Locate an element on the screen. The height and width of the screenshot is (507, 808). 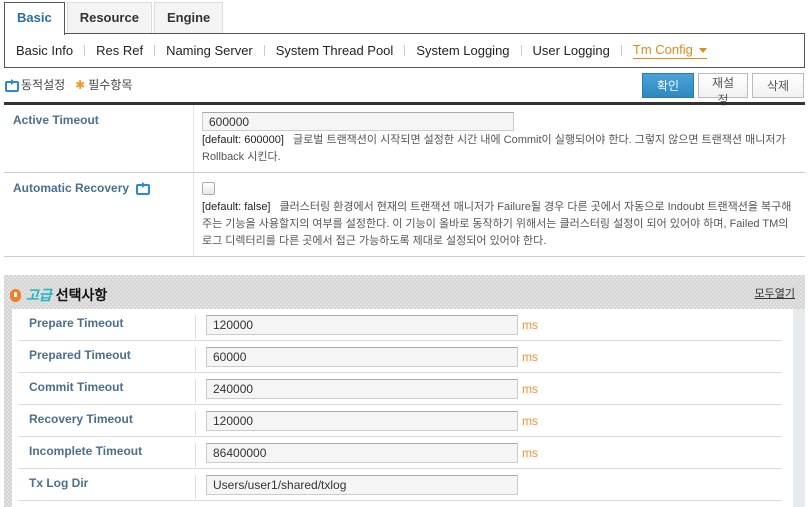
automatic-recovery-label: Automatic Recovery is located at coordinates (99, 214).